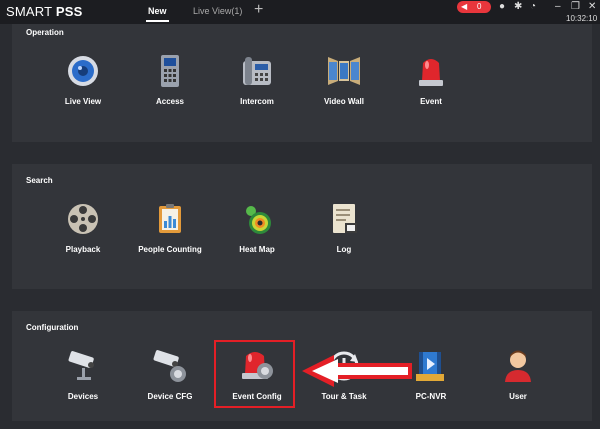 This screenshot has height=429, width=600. What do you see at coordinates (44, 11) in the screenshot?
I see `app-title: SMART PSS` at bounding box center [44, 11].